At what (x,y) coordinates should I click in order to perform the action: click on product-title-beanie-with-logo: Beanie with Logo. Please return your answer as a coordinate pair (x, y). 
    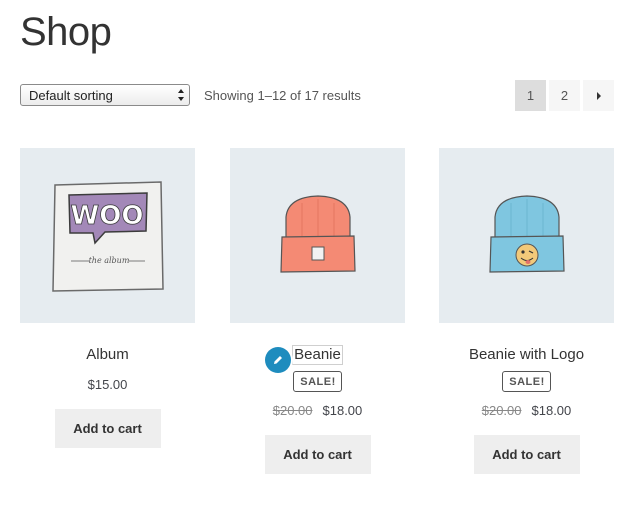
    Looking at the image, I should click on (526, 355).